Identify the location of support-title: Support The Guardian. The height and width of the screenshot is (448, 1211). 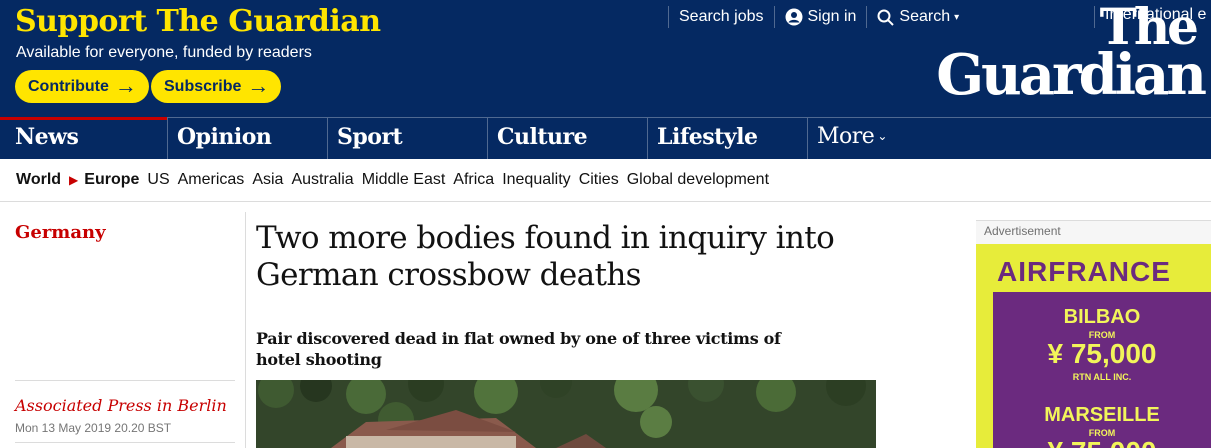
(198, 21).